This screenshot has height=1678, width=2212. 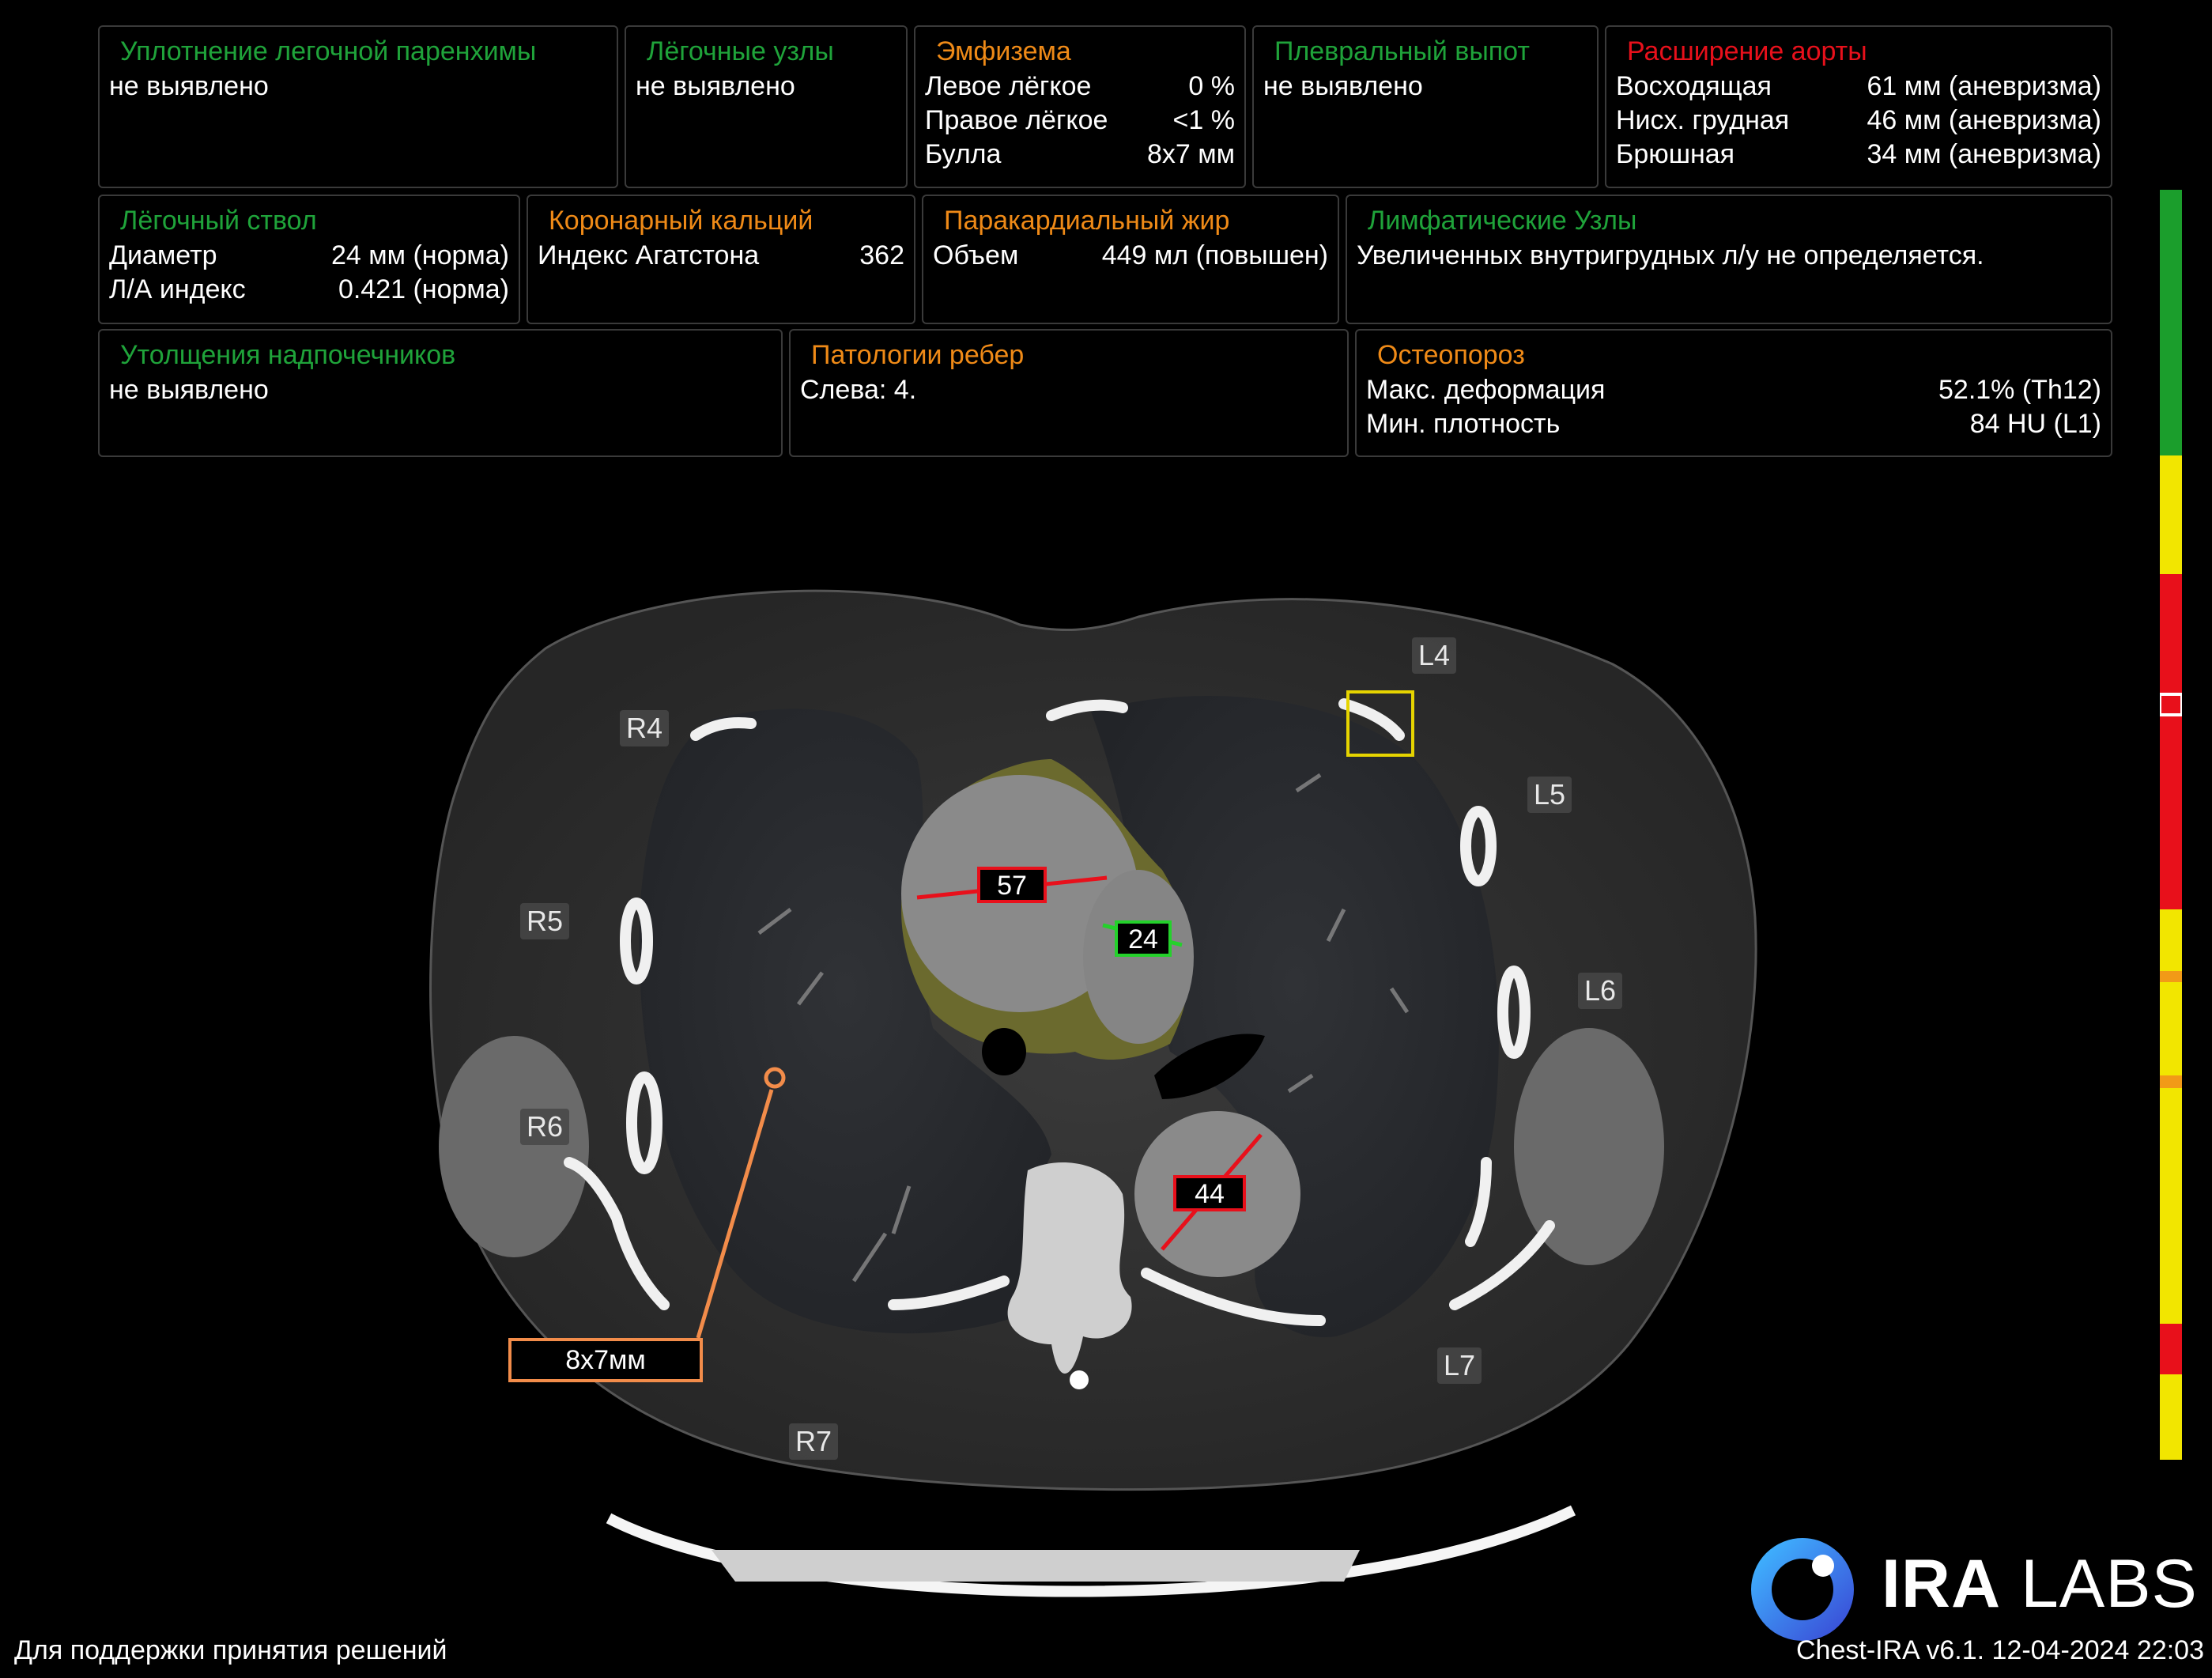 I want to click on measure-ascending-aorta: 57, so click(x=1012, y=885).